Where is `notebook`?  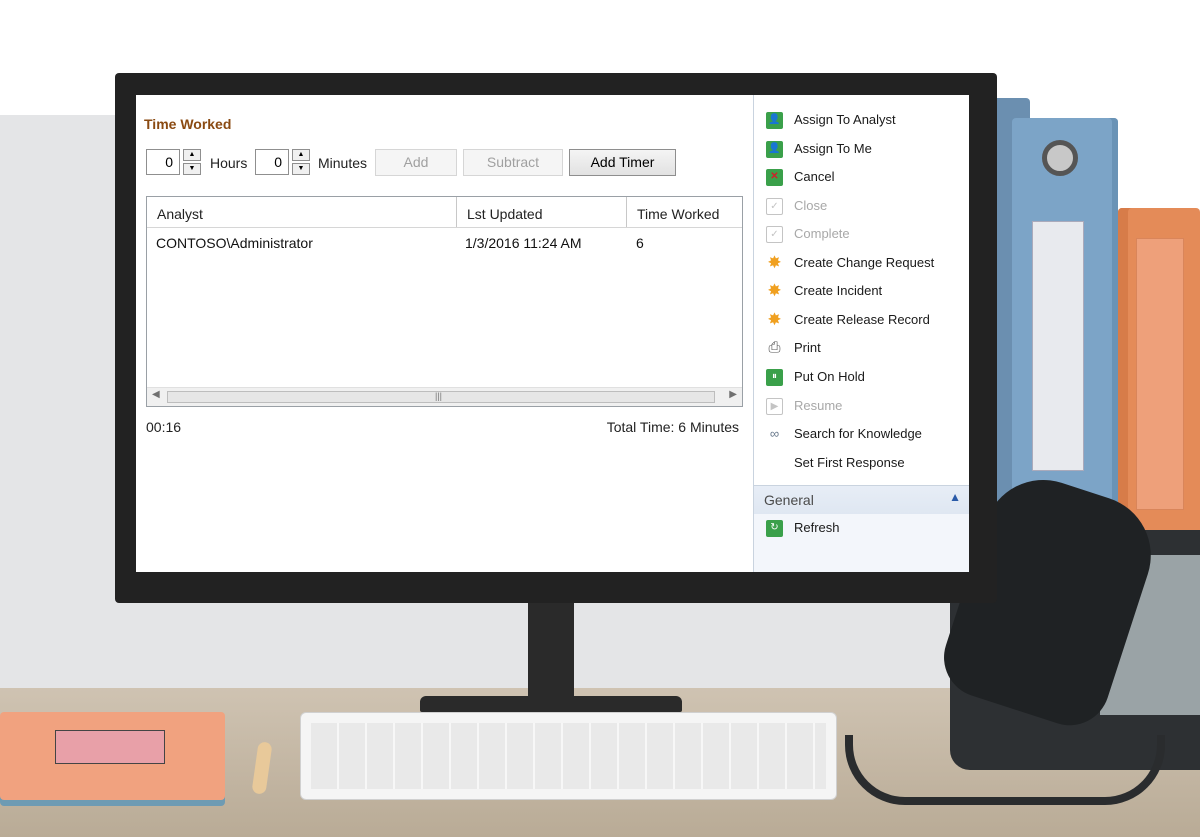
notebook is located at coordinates (112, 756).